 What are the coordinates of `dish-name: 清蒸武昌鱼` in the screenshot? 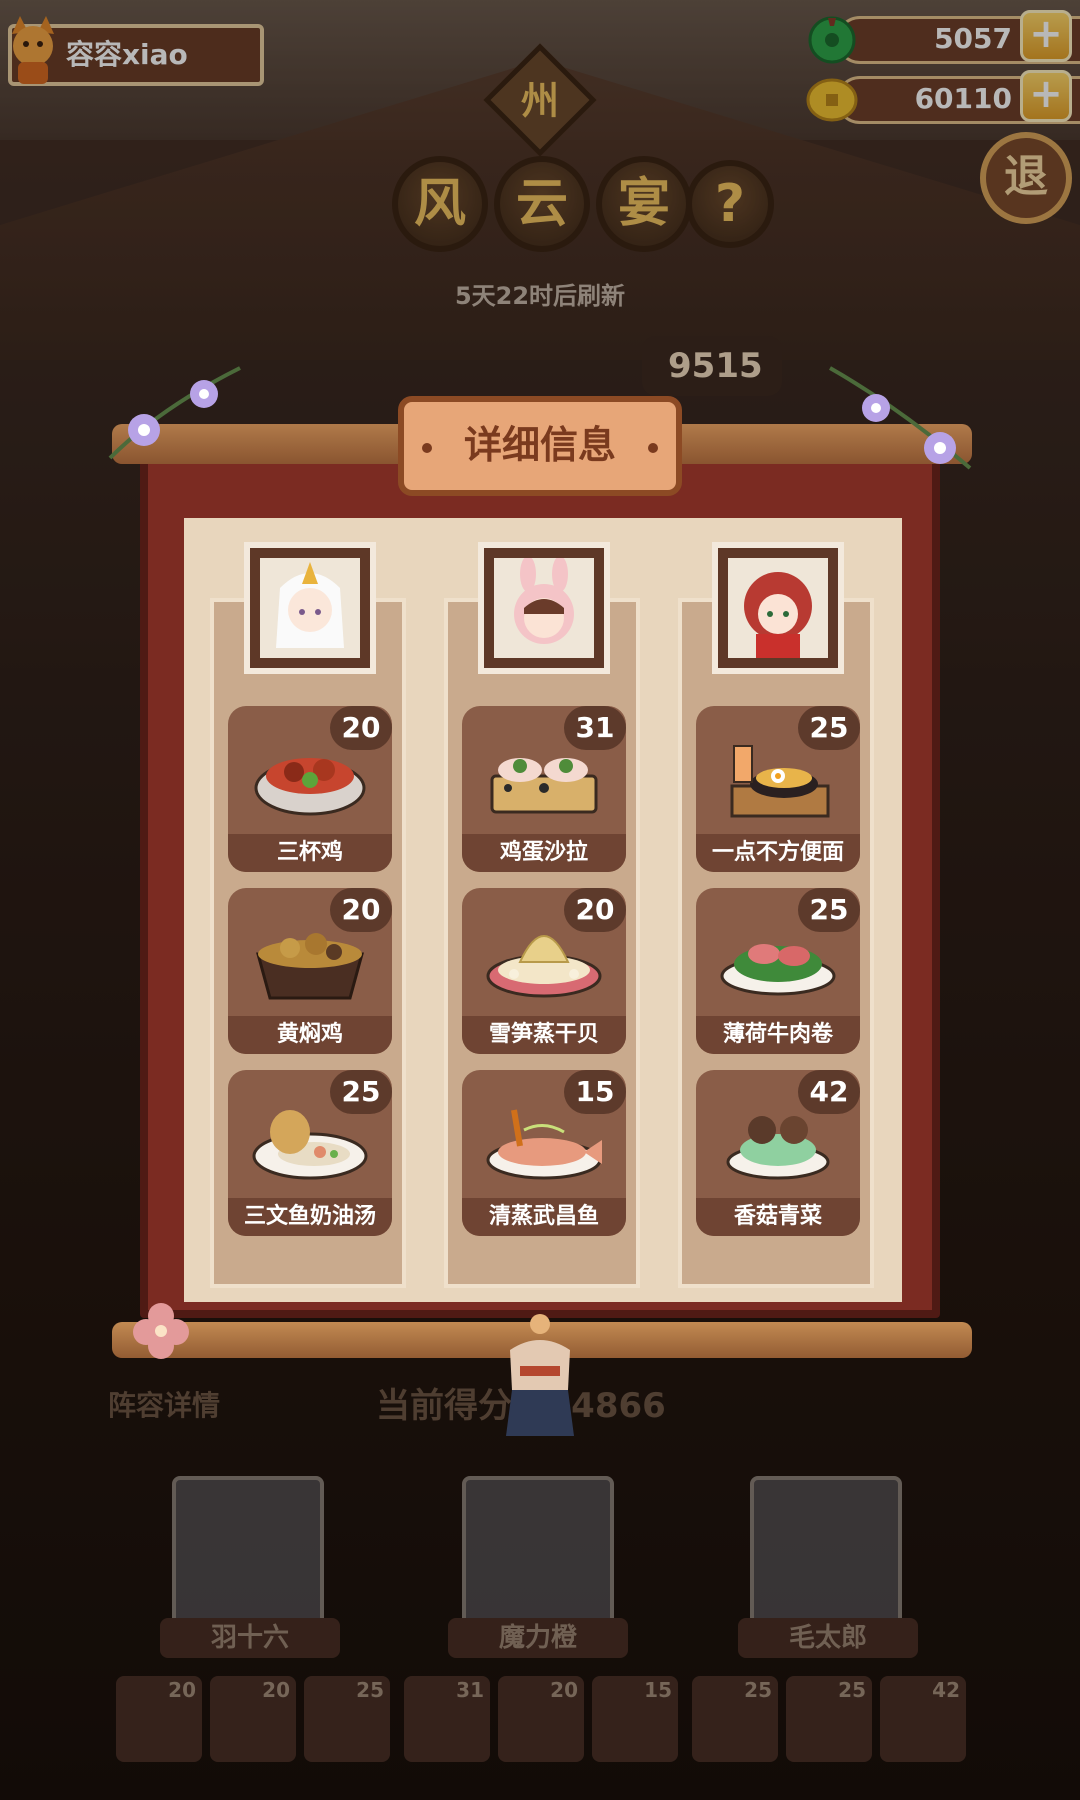 It's located at (544, 1217).